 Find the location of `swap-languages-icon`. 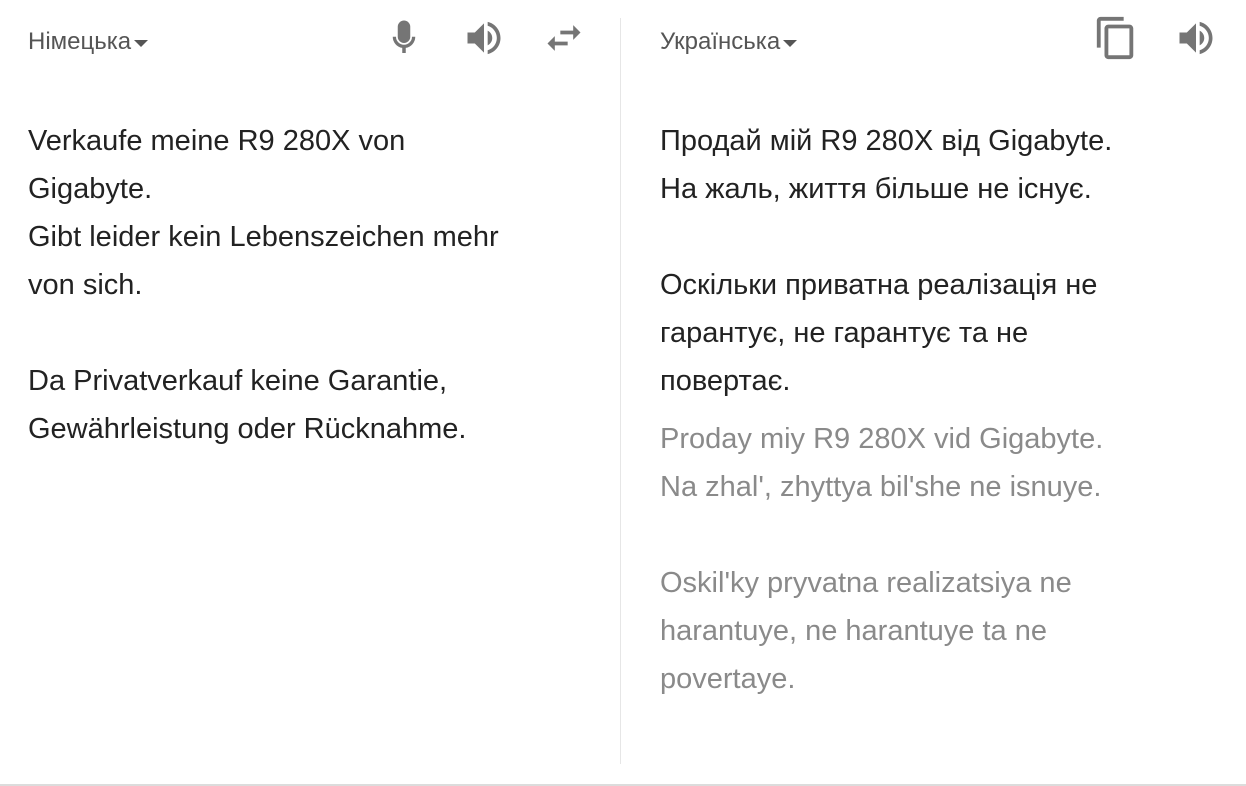

swap-languages-icon is located at coordinates (564, 38).